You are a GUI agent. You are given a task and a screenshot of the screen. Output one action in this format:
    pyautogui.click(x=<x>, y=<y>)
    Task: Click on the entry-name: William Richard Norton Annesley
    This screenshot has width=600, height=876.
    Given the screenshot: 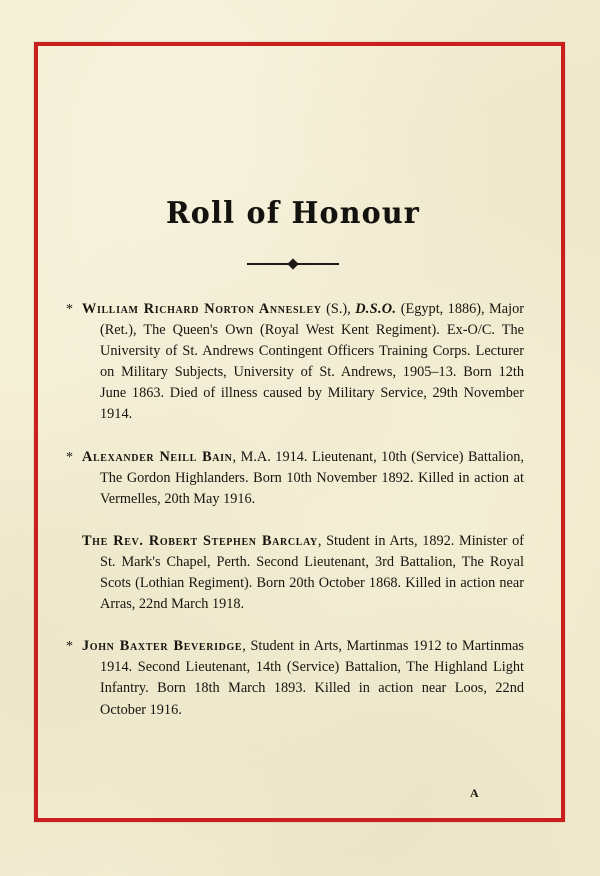 What is the action you would take?
    pyautogui.click(x=202, y=309)
    